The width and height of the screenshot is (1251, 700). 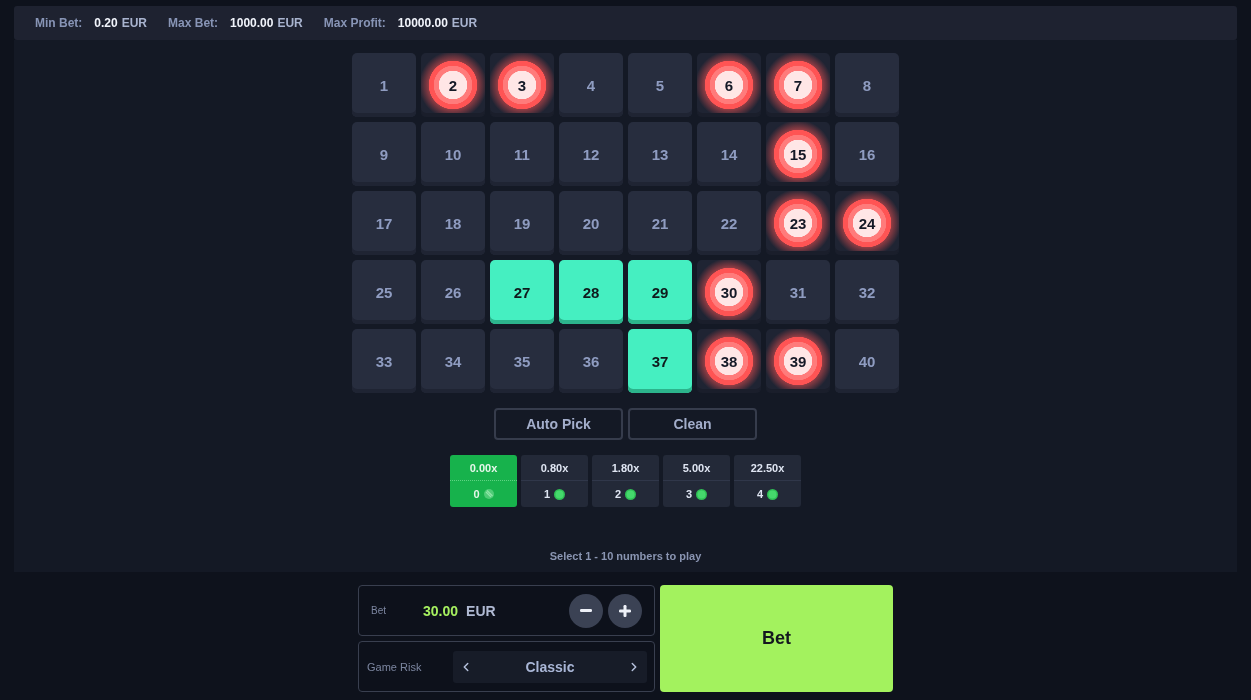 What do you see at coordinates (767, 467) in the screenshot?
I see `multiplier-text: 22.50x` at bounding box center [767, 467].